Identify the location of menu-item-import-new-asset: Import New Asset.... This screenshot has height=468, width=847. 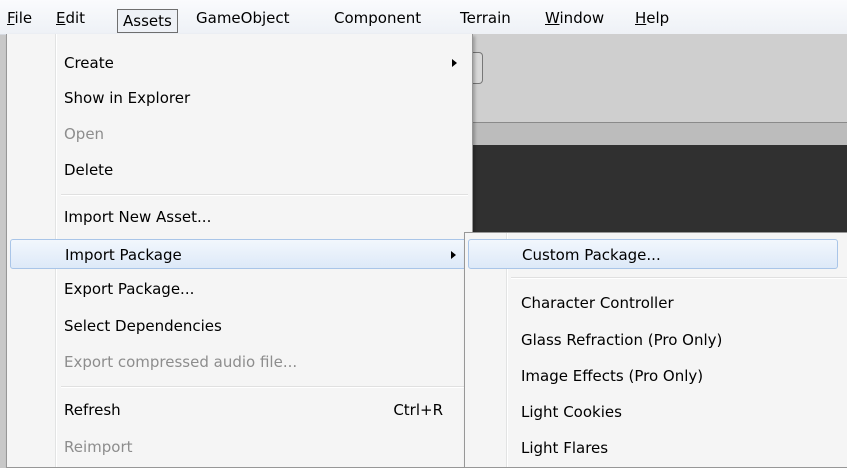
(239, 217).